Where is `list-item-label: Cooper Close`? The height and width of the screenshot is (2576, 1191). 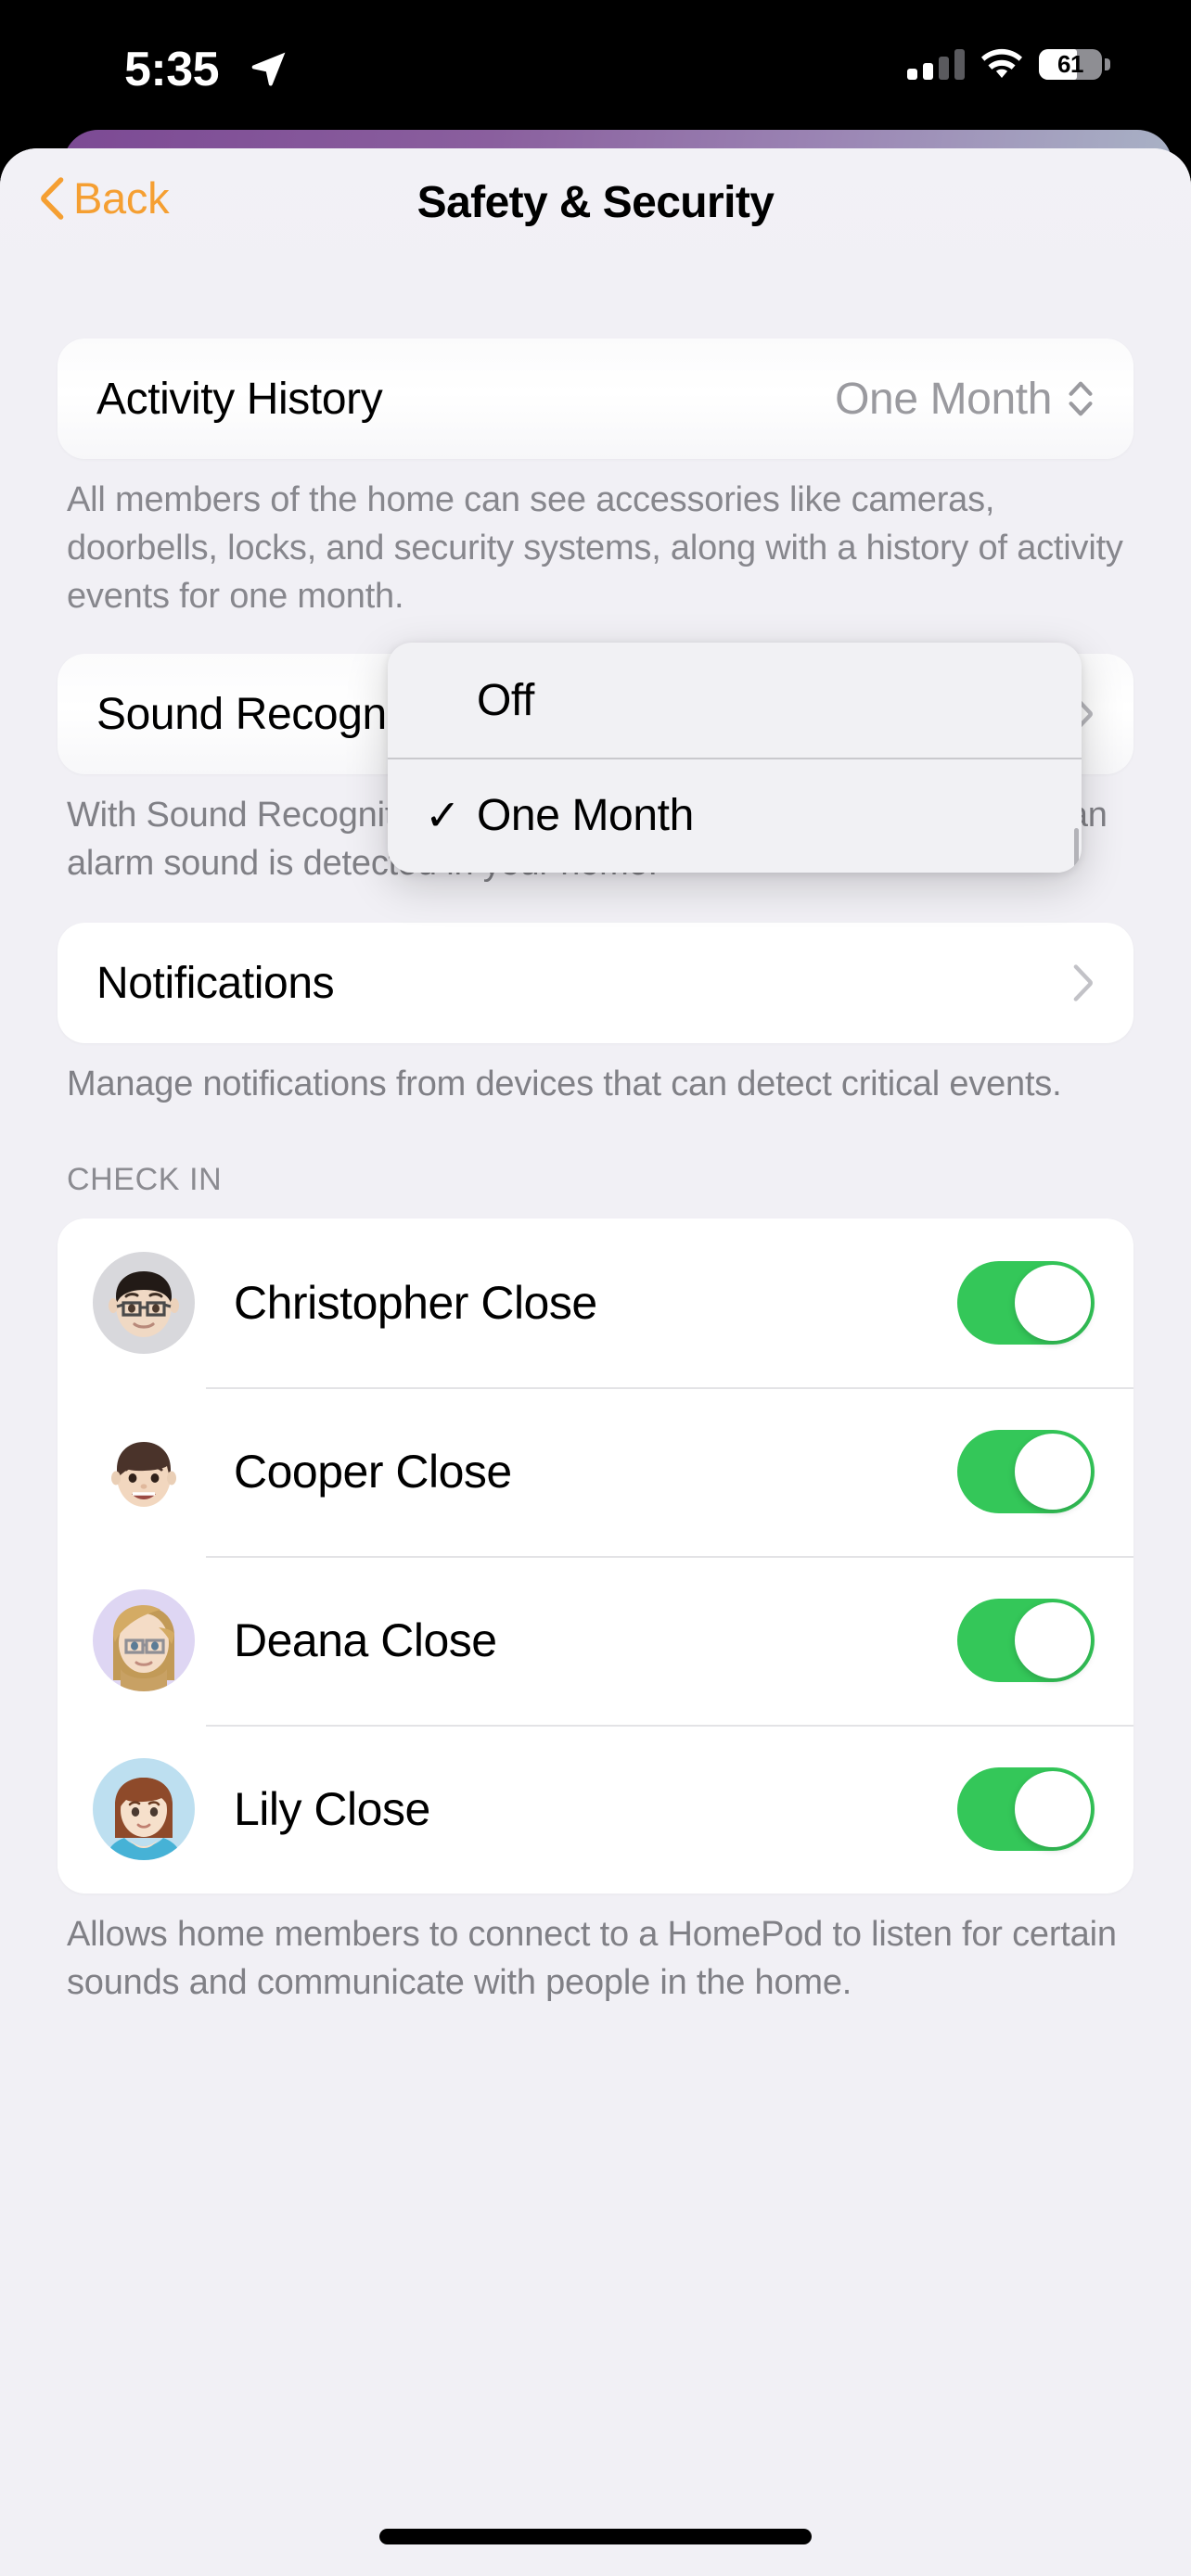
list-item-label: Cooper Close is located at coordinates (373, 1472).